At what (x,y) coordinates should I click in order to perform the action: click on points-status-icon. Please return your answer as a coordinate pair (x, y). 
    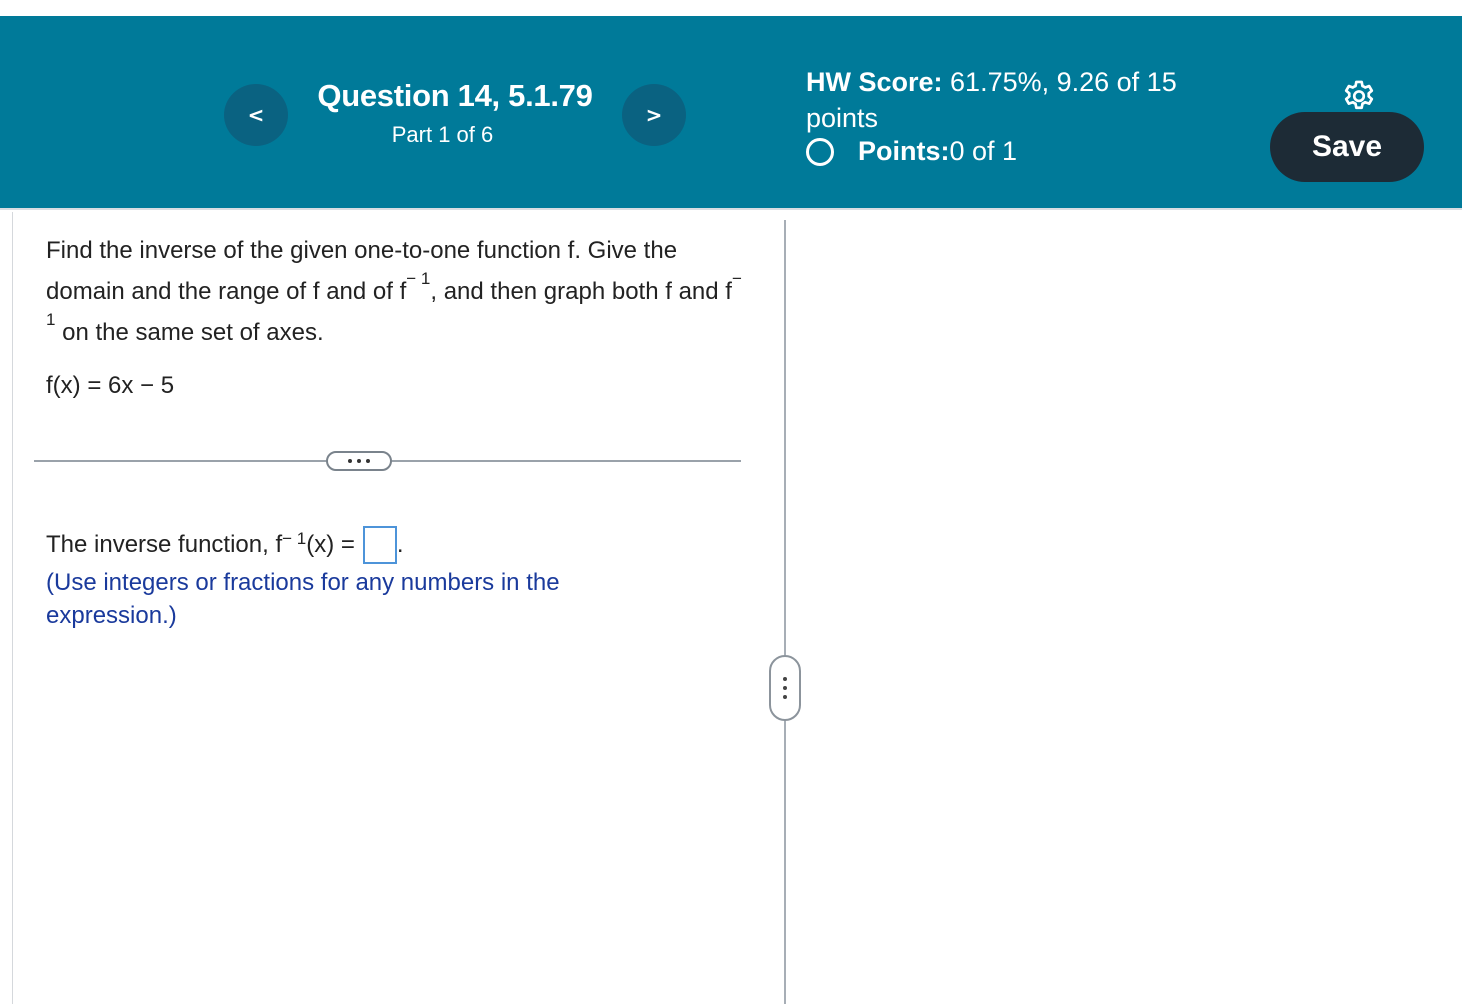
    Looking at the image, I should click on (820, 151).